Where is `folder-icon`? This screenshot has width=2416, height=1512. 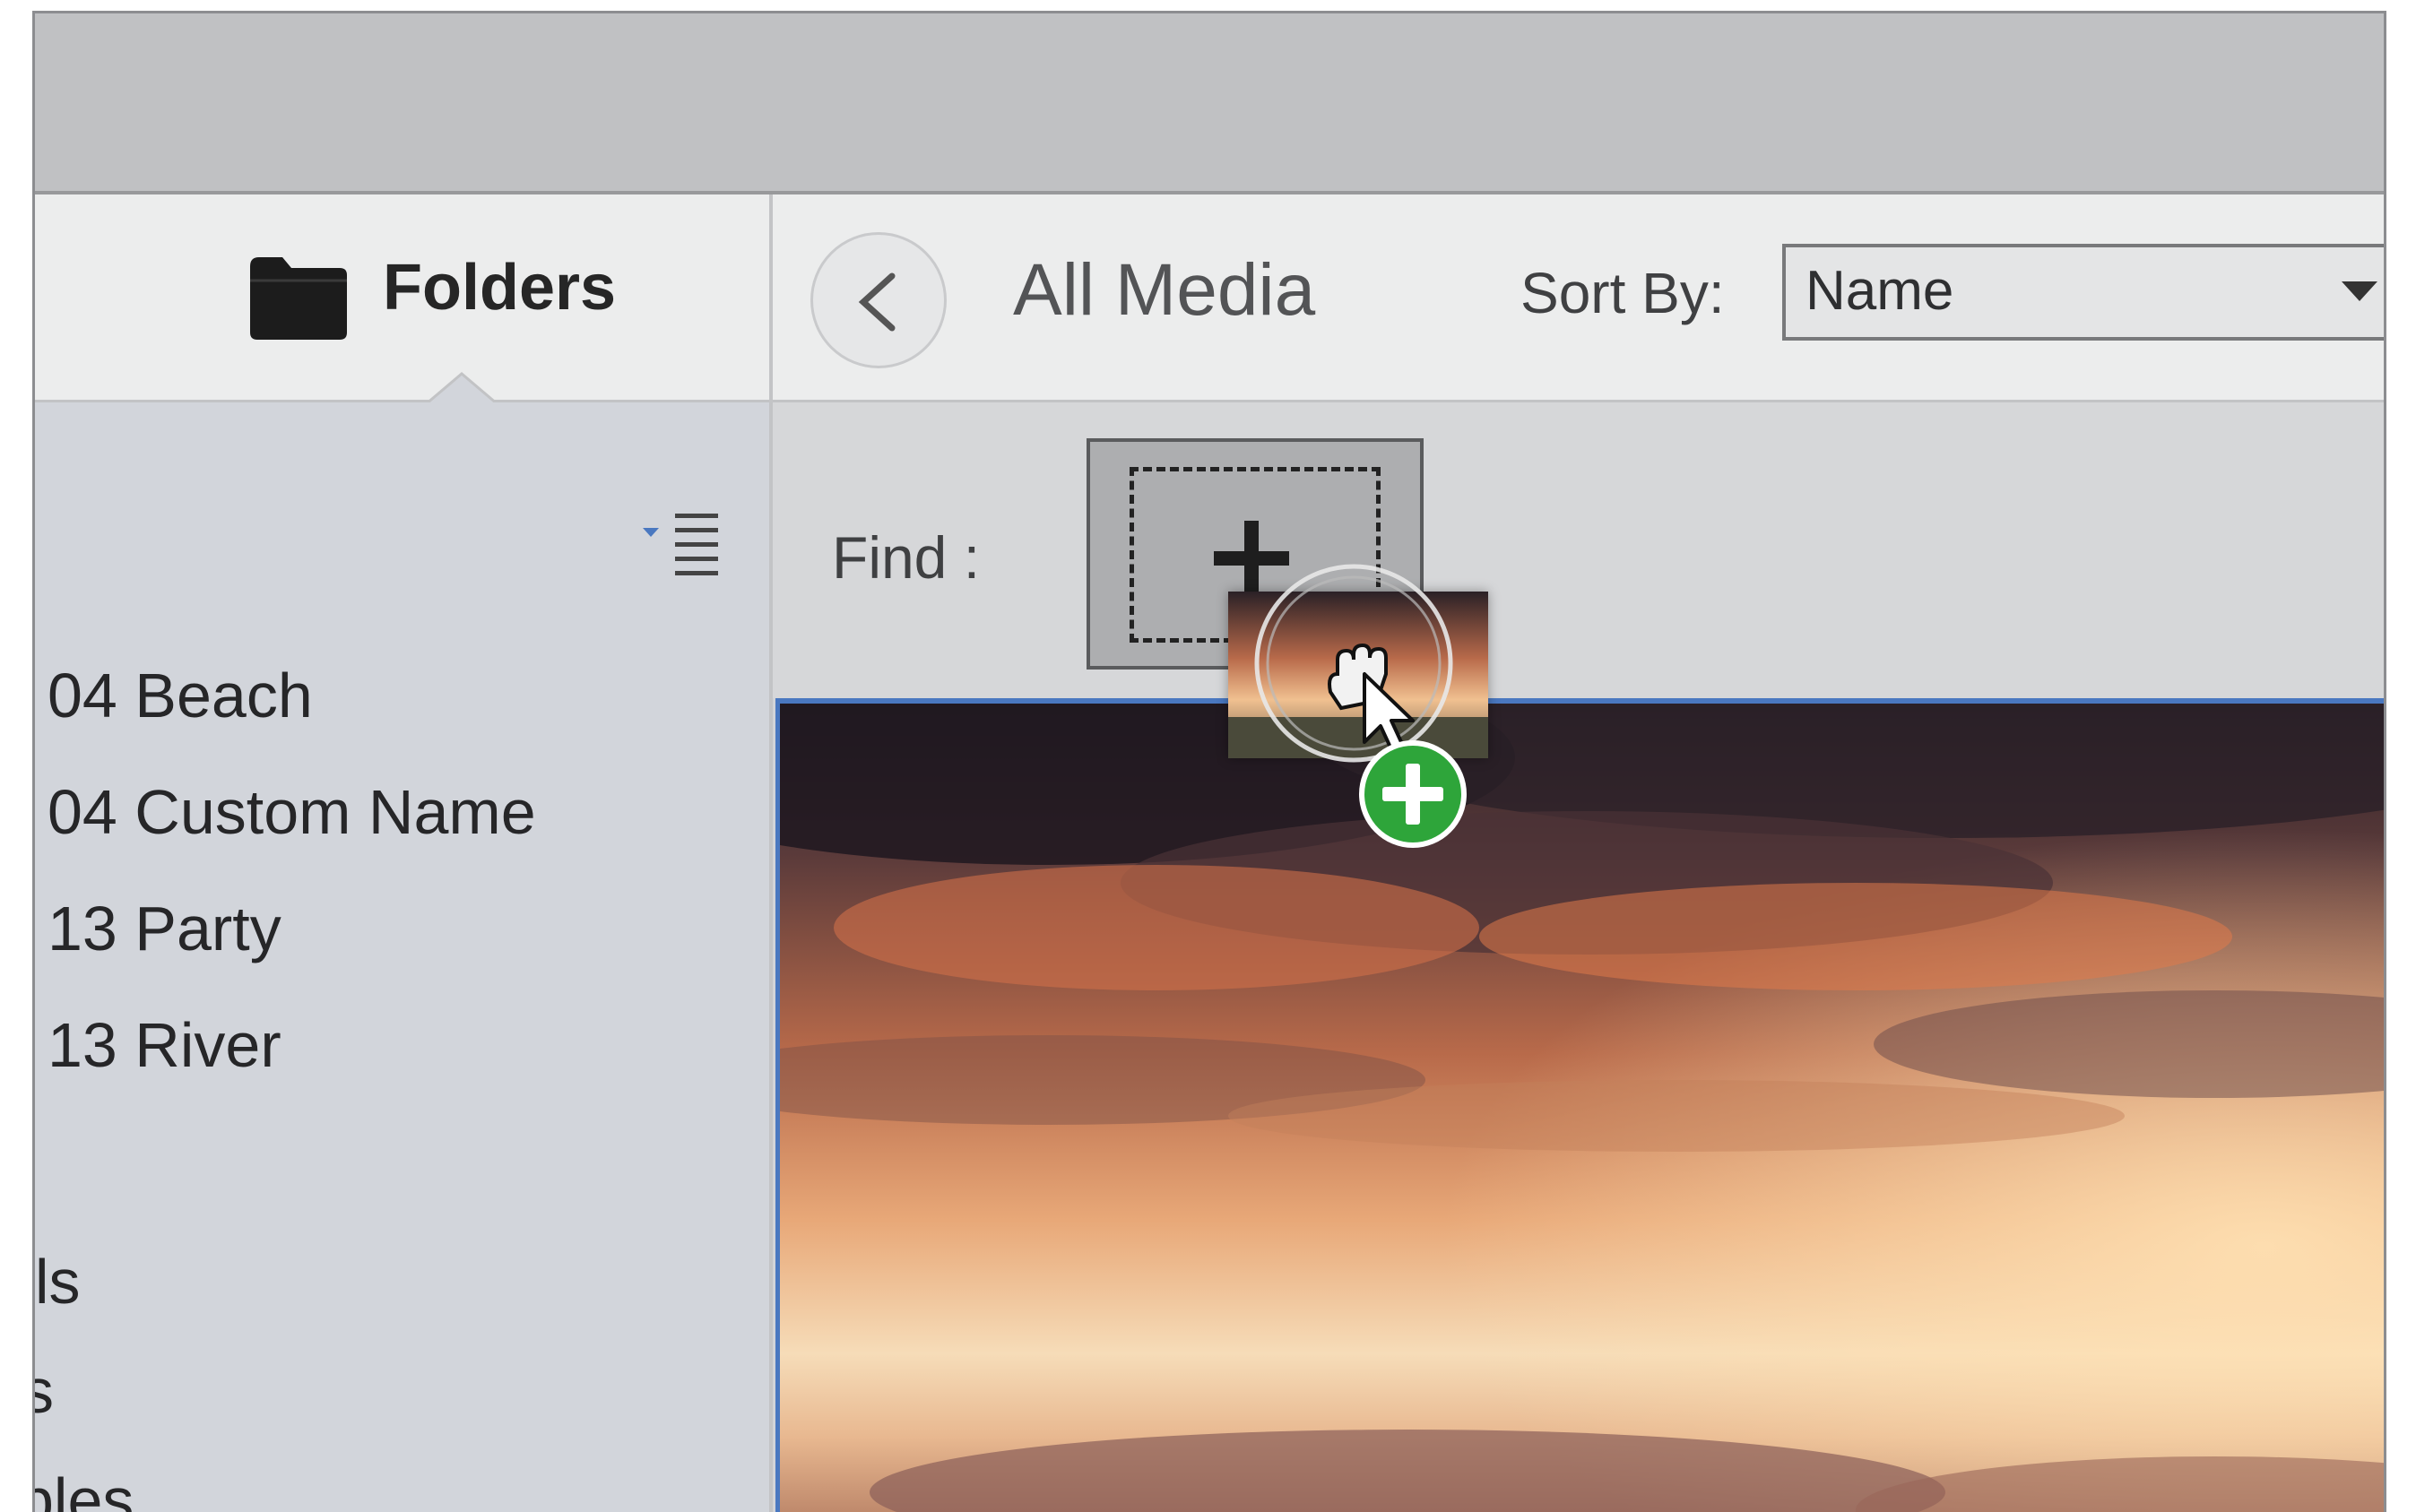 folder-icon is located at coordinates (298, 298).